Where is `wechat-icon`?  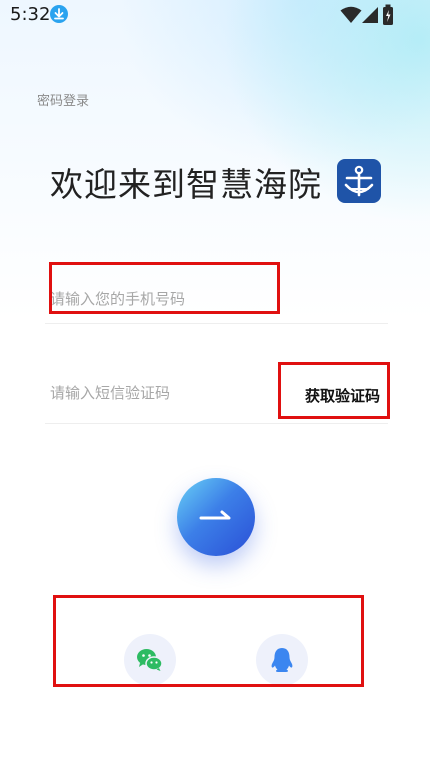
wechat-icon is located at coordinates (150, 660).